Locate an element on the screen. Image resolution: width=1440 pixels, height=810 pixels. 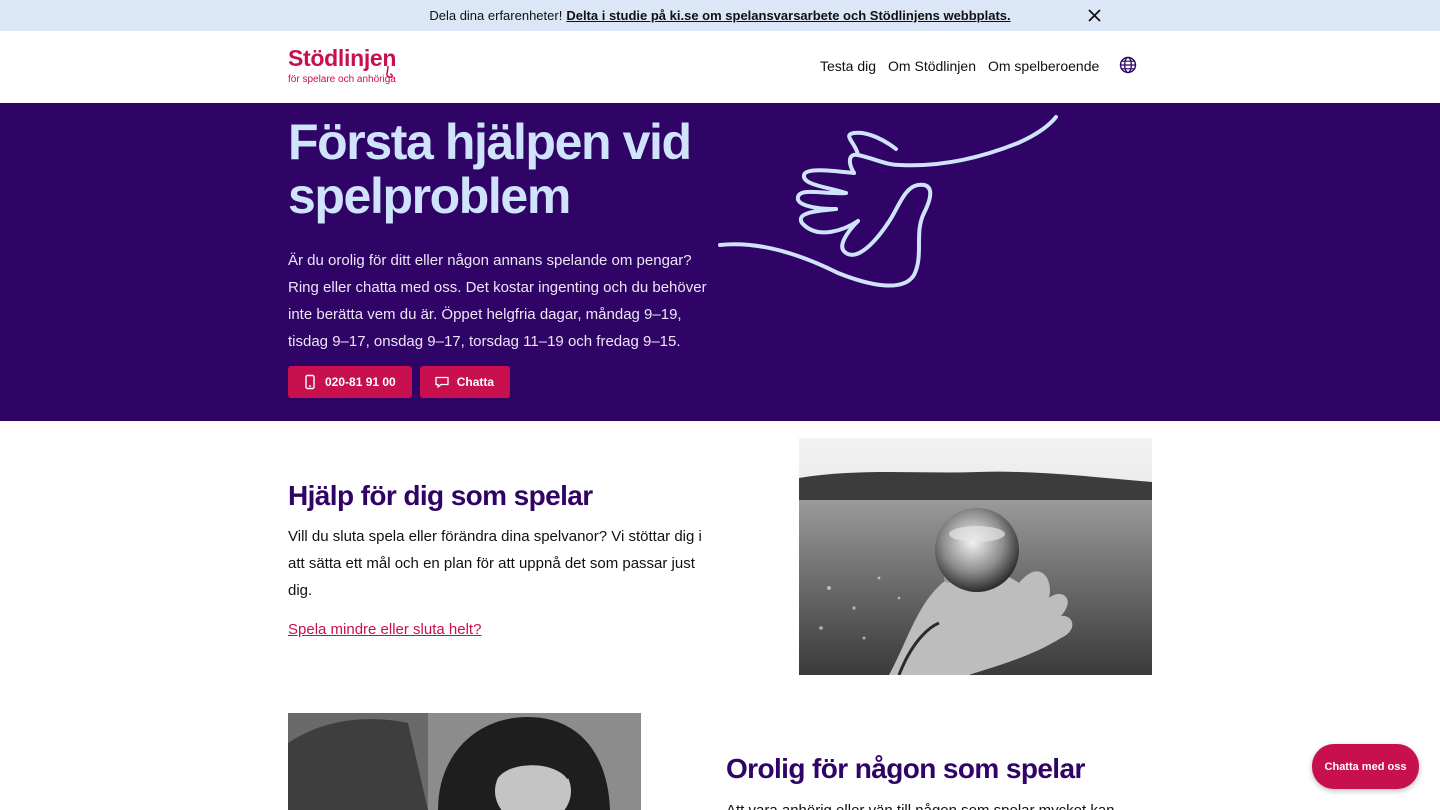
logo-tagline: för spelare och anhöriga is located at coordinates (342, 79).